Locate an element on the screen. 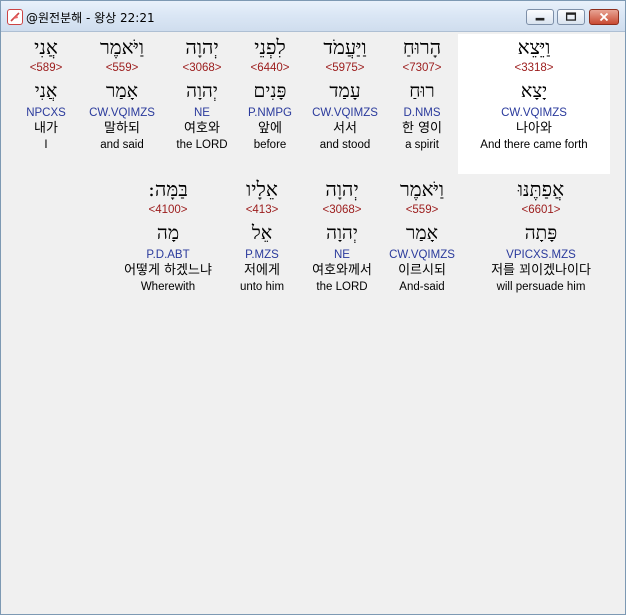  korean-gloss: 어떻게 하겠느냐 is located at coordinates (168, 270).